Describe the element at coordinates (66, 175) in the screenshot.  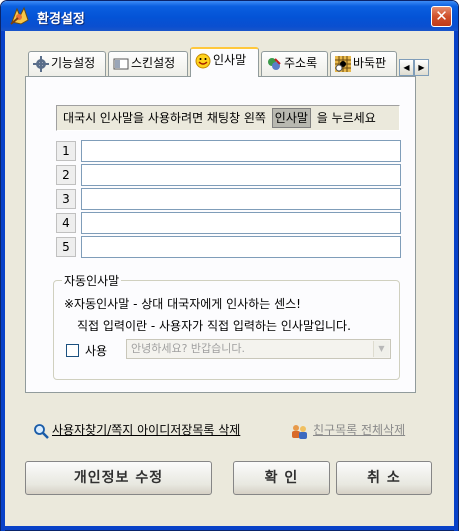
I see `greeting-row-number: 2` at that location.